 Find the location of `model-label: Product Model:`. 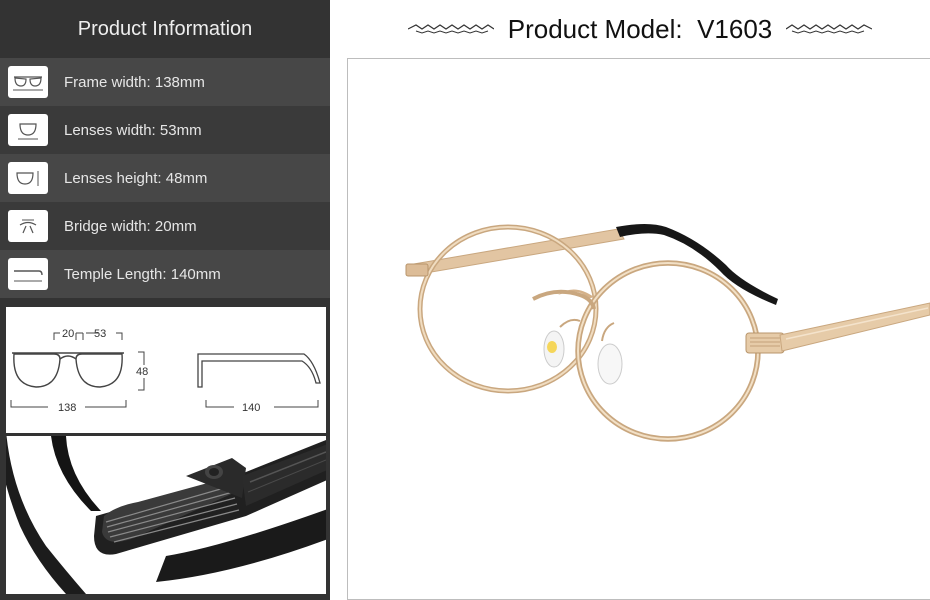

model-label: Product Model: is located at coordinates (595, 28).